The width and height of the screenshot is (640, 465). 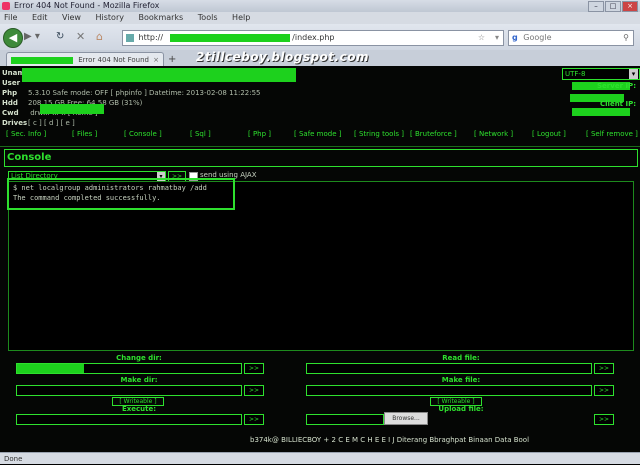 What do you see at coordinates (161, 17) in the screenshot?
I see `menu-bookmarks: Bookmarks` at bounding box center [161, 17].